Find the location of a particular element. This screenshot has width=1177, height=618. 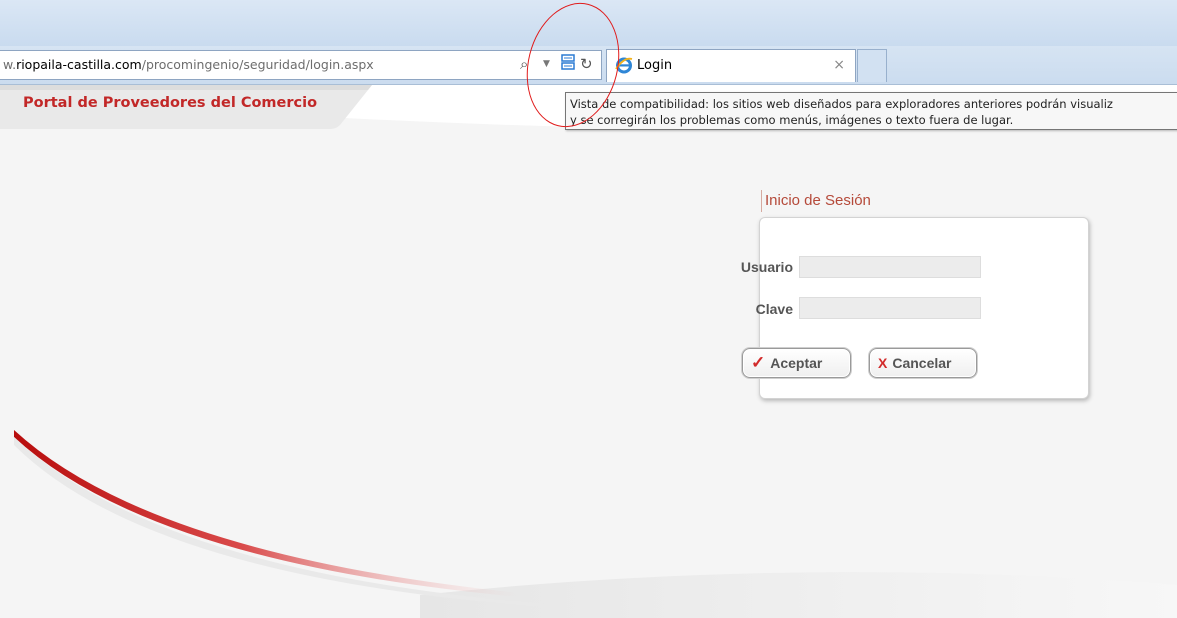

address-domain: riopaila-castilla.com is located at coordinates (79, 64).